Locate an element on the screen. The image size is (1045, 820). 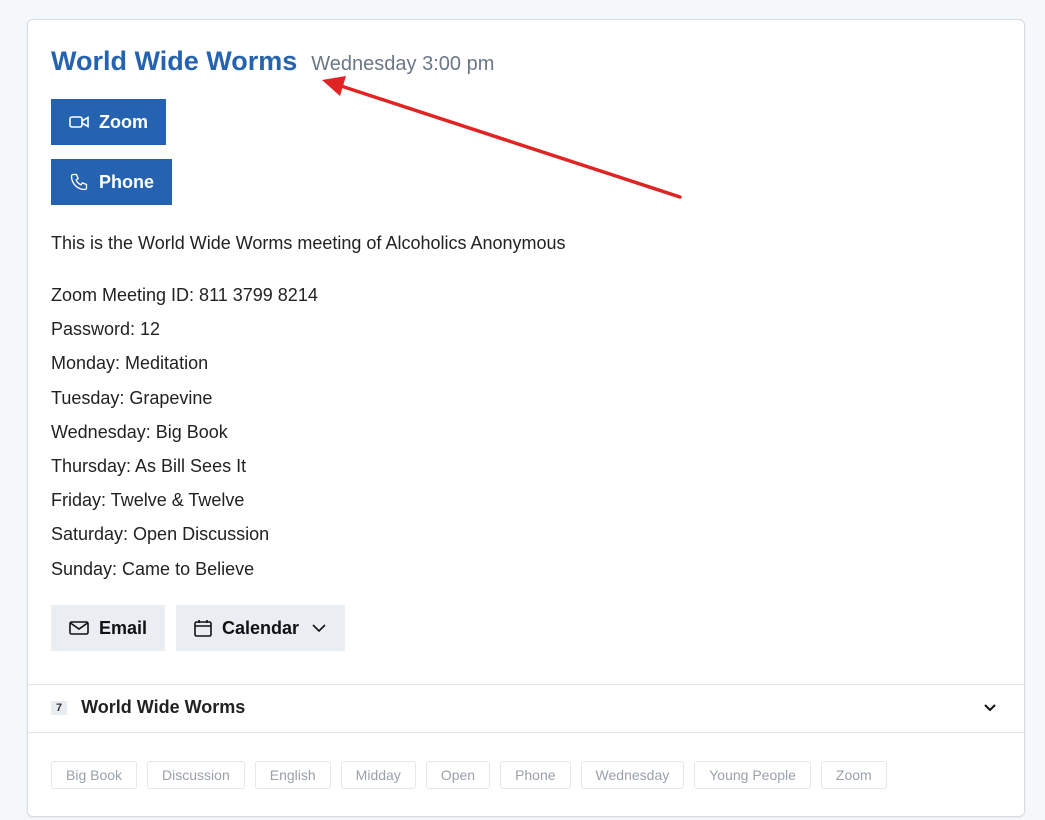
email-button-label: Email is located at coordinates (123, 627).